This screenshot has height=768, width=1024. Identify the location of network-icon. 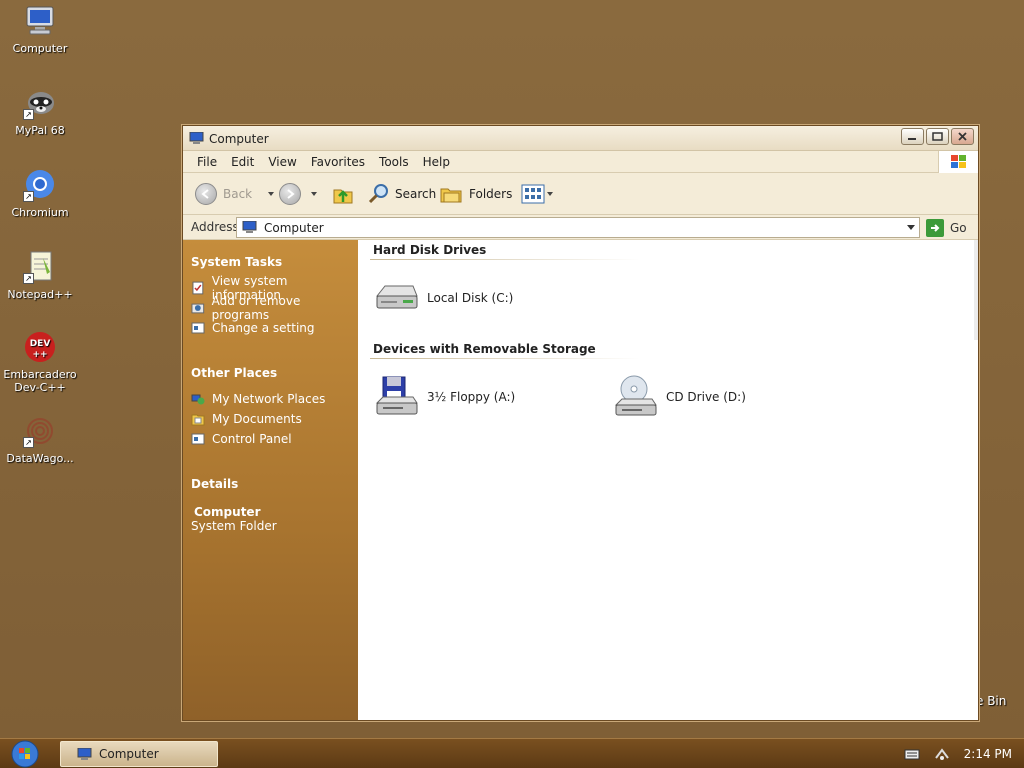
(942, 754).